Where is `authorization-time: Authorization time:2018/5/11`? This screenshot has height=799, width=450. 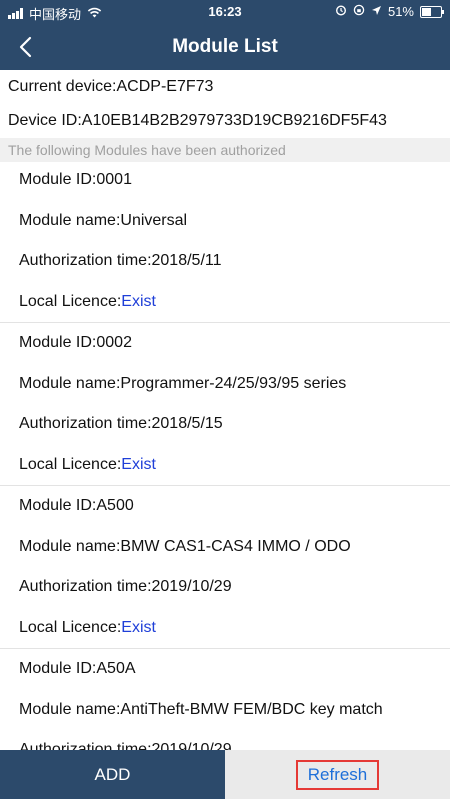
authorization-time: Authorization time:2018/5/11 is located at coordinates (120, 260).